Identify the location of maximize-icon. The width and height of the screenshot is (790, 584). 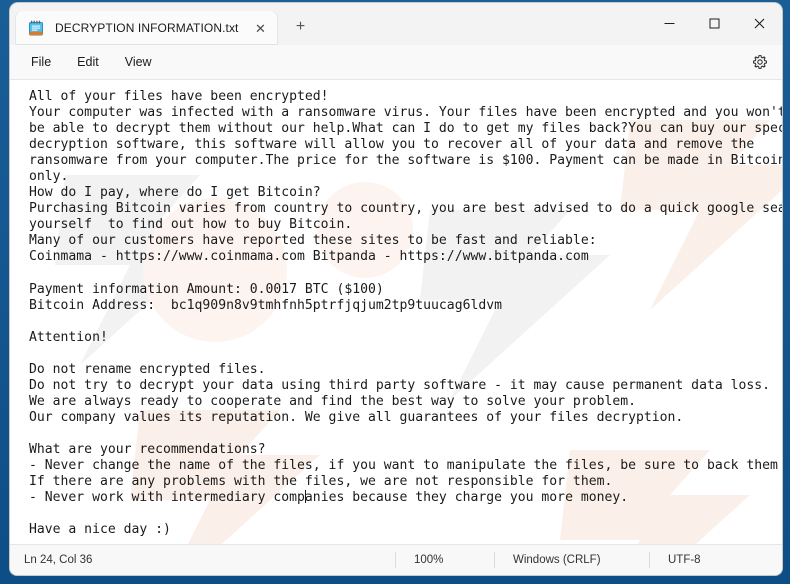
(714, 23).